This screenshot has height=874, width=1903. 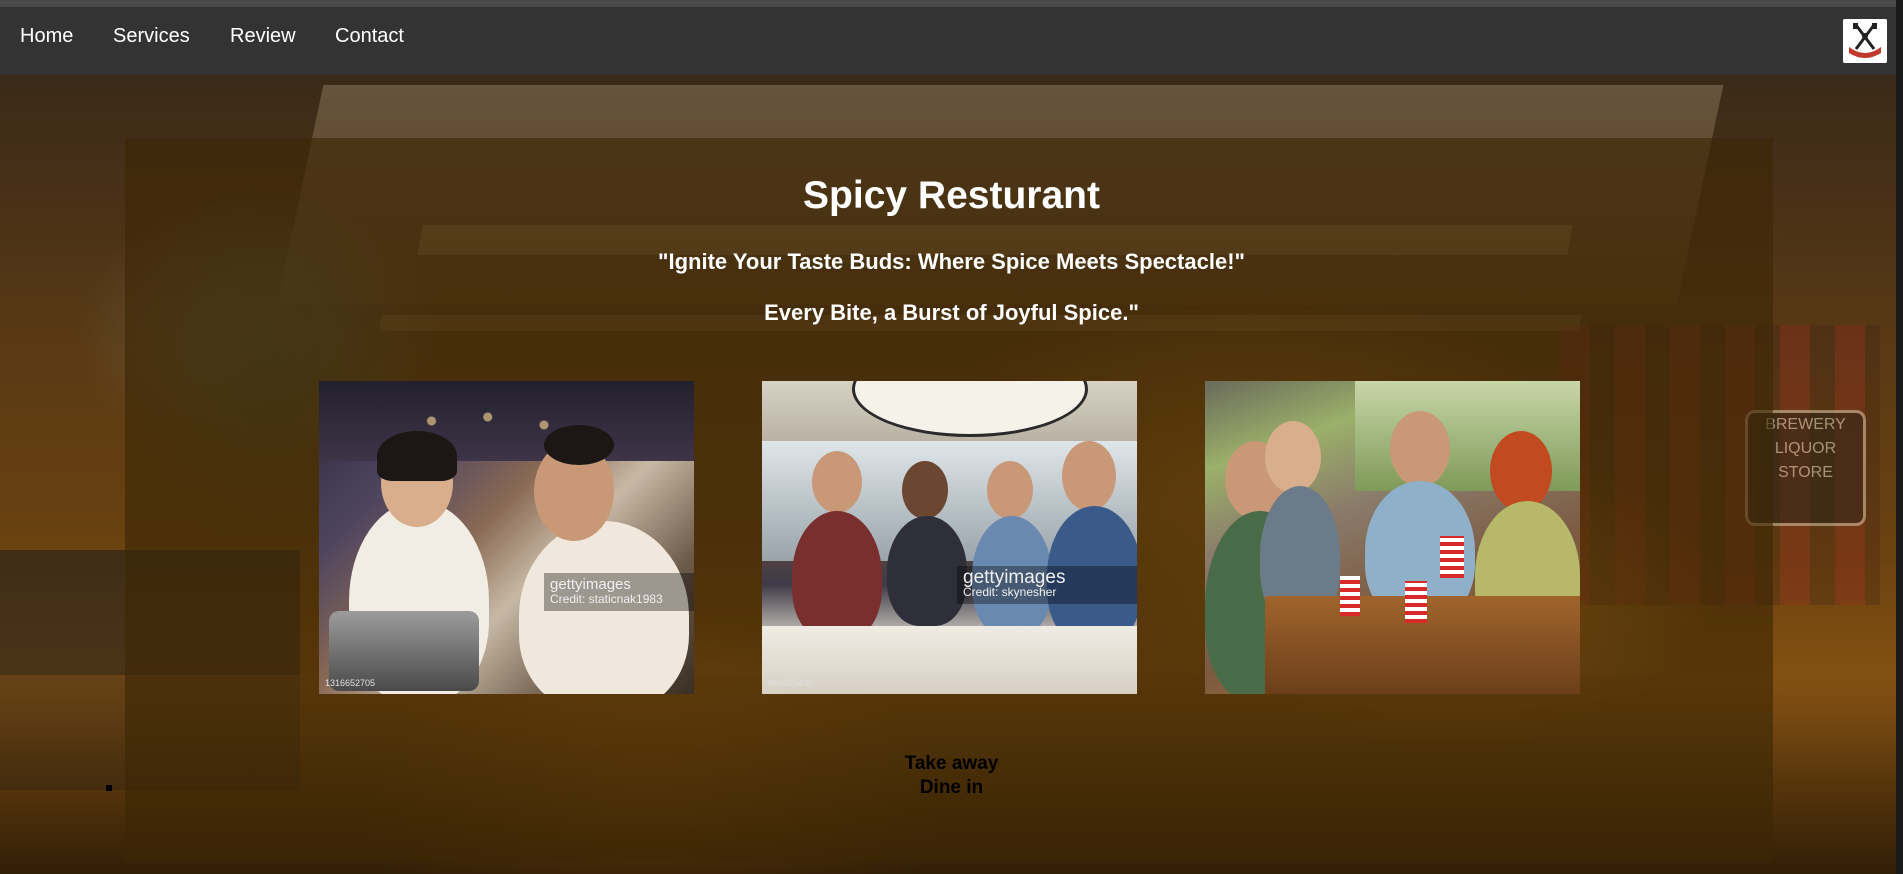 What do you see at coordinates (350, 683) in the screenshot?
I see `photo-id: 1316652705` at bounding box center [350, 683].